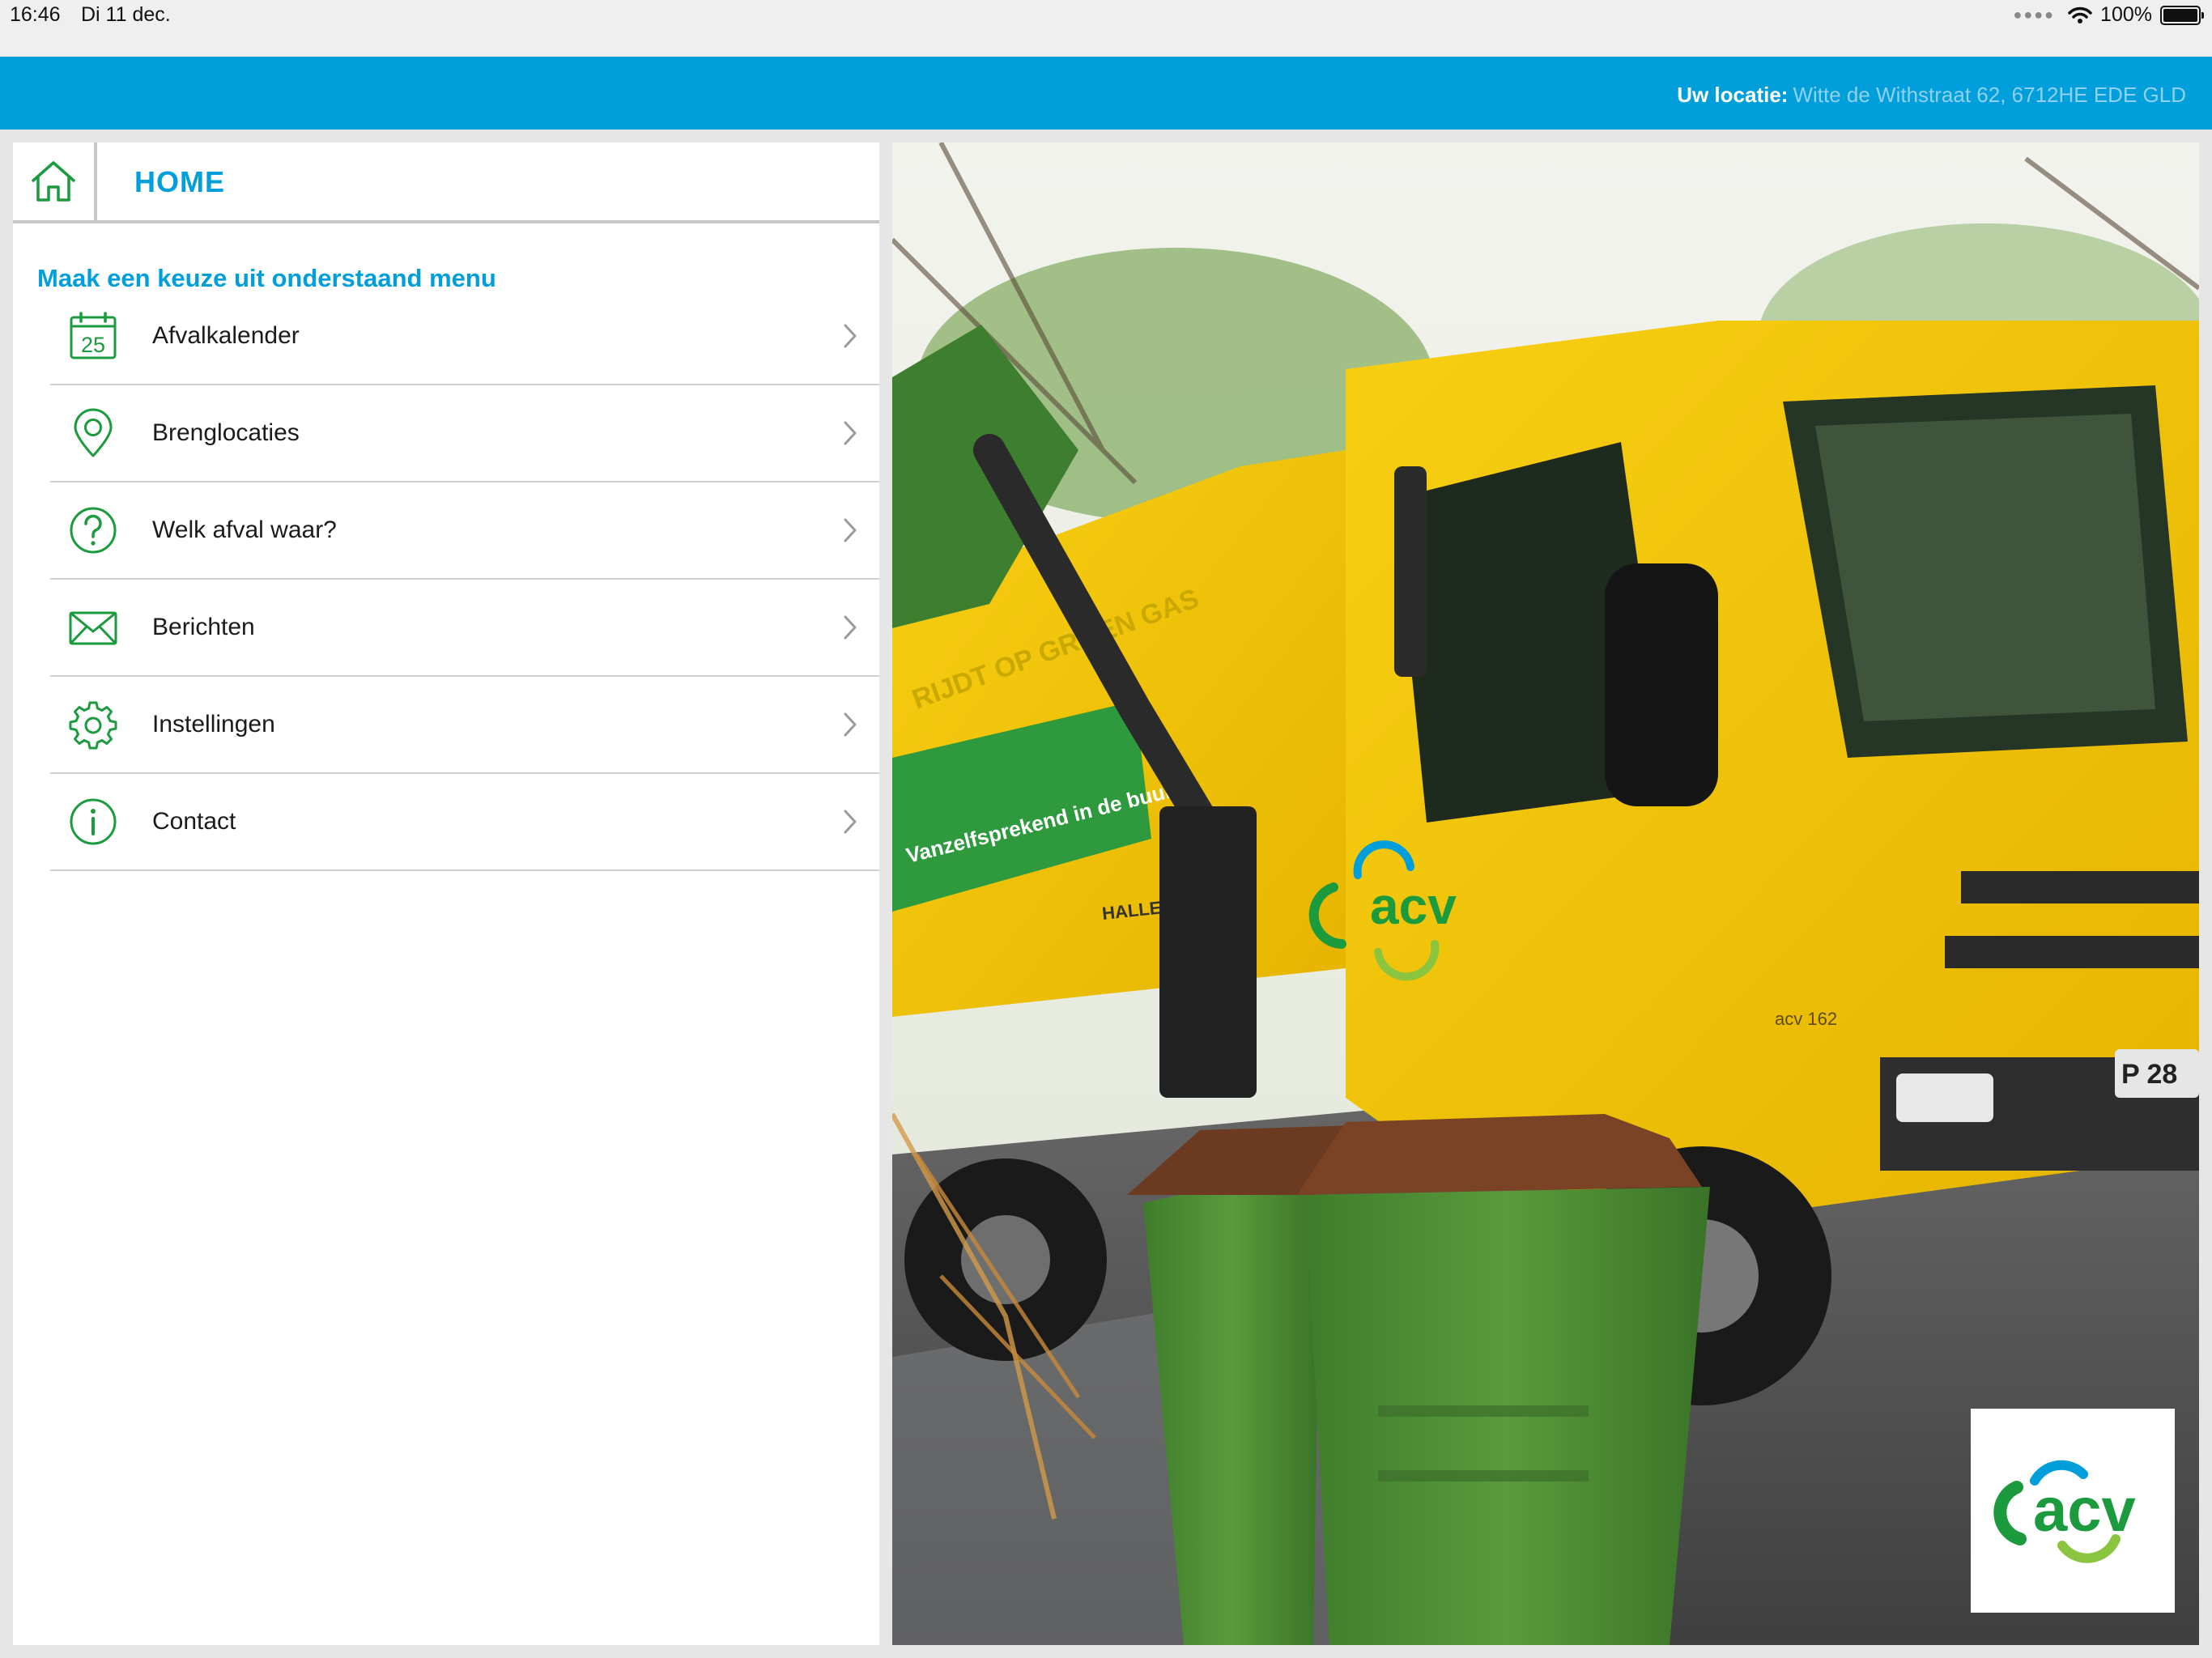  Describe the element at coordinates (464, 725) in the screenshot. I see `menu-item-instellingen: Instellingen` at that location.